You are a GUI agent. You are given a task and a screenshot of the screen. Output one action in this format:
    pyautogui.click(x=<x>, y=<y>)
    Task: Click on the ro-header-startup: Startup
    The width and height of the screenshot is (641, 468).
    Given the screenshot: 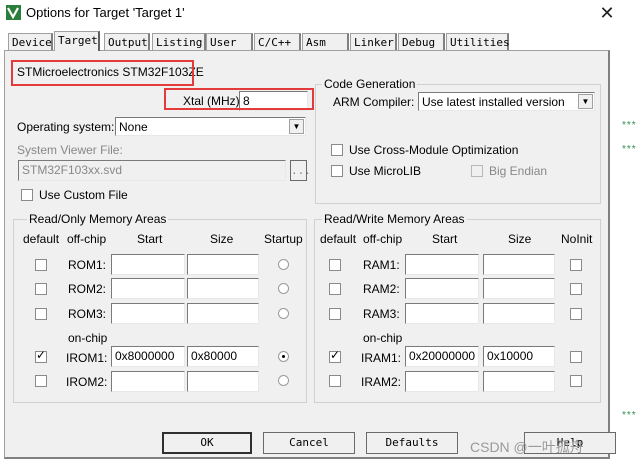 What is the action you would take?
    pyautogui.click(x=283, y=239)
    